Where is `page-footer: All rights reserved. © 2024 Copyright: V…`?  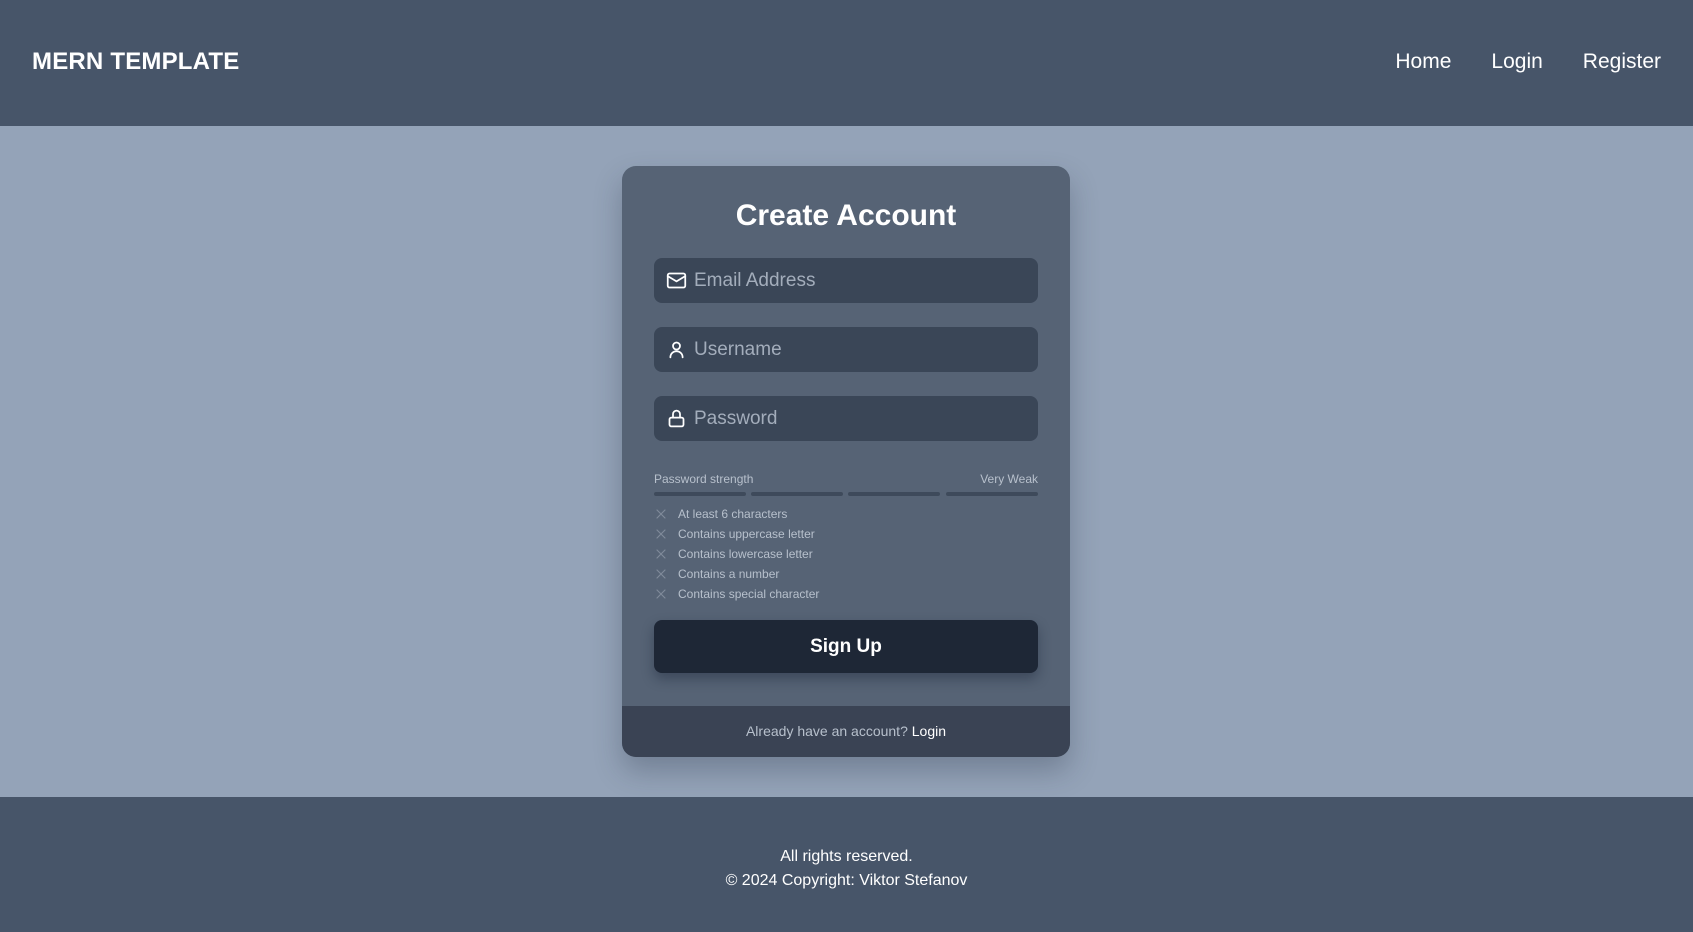
page-footer: All rights reserved. © 2024 Copyright: V… is located at coordinates (846, 864).